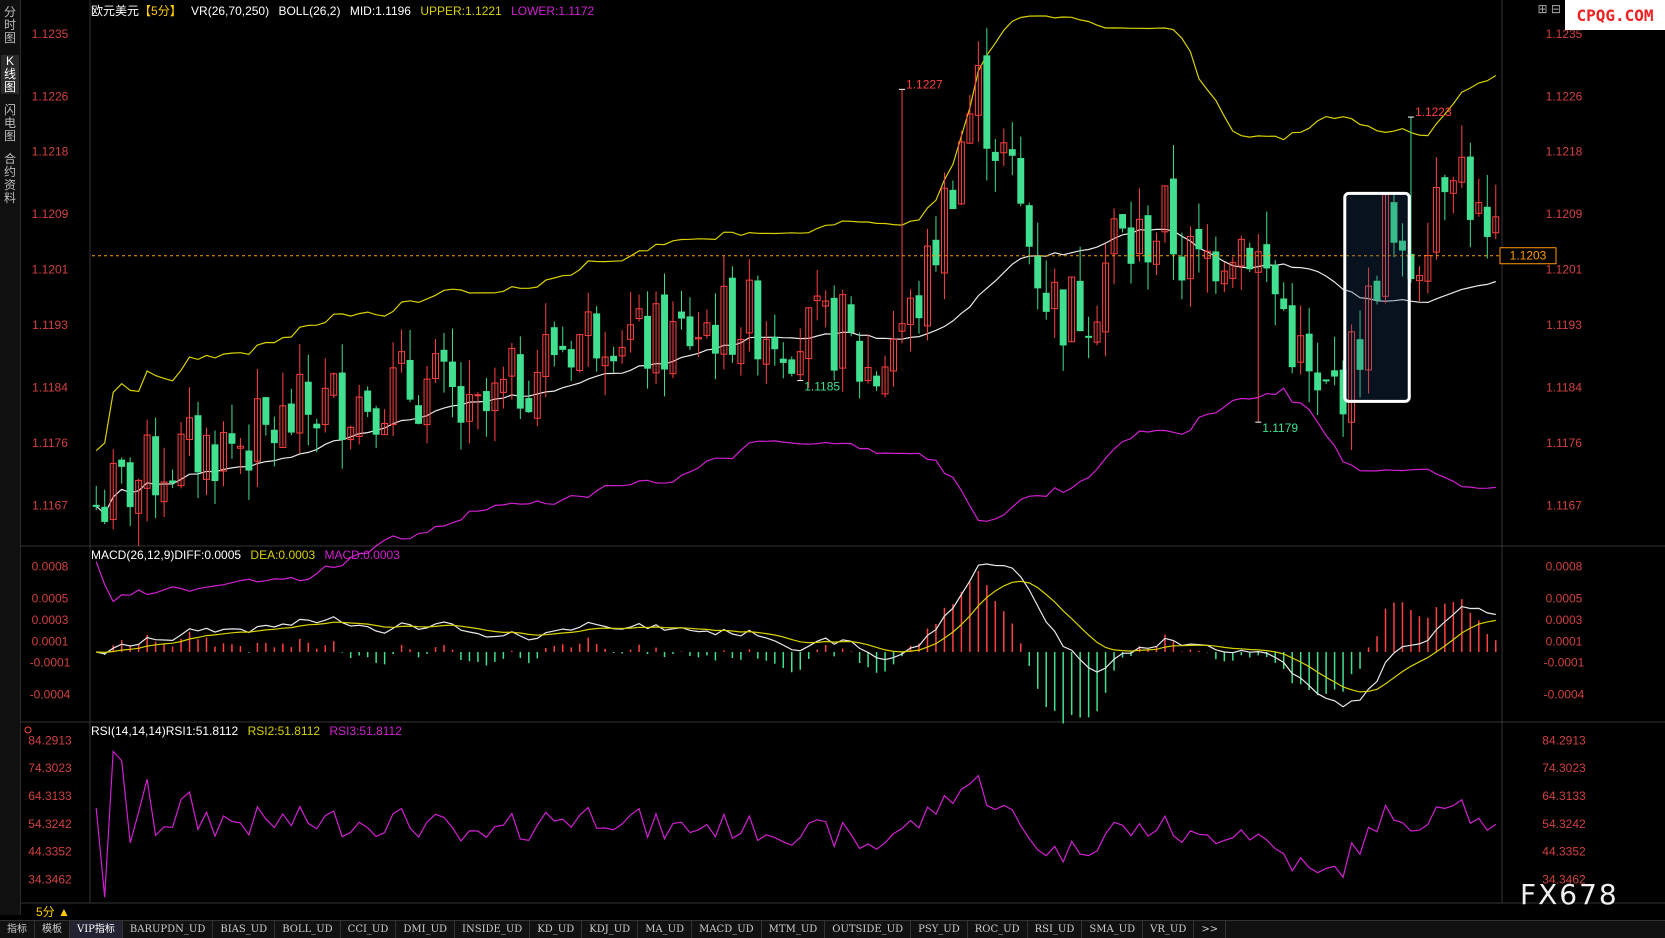 The image size is (1665, 938). What do you see at coordinates (998, 929) in the screenshot?
I see `bottom-tab-roc-ud: ROC_UD` at bounding box center [998, 929].